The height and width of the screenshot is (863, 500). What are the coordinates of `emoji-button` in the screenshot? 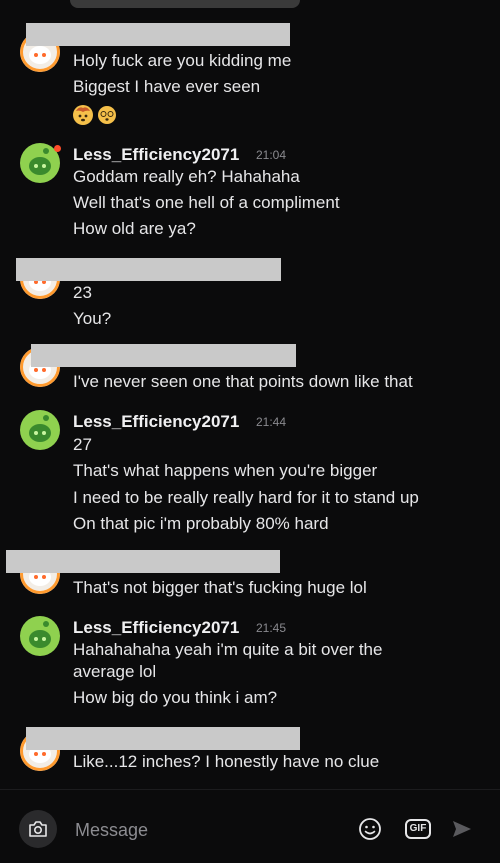 It's located at (370, 829).